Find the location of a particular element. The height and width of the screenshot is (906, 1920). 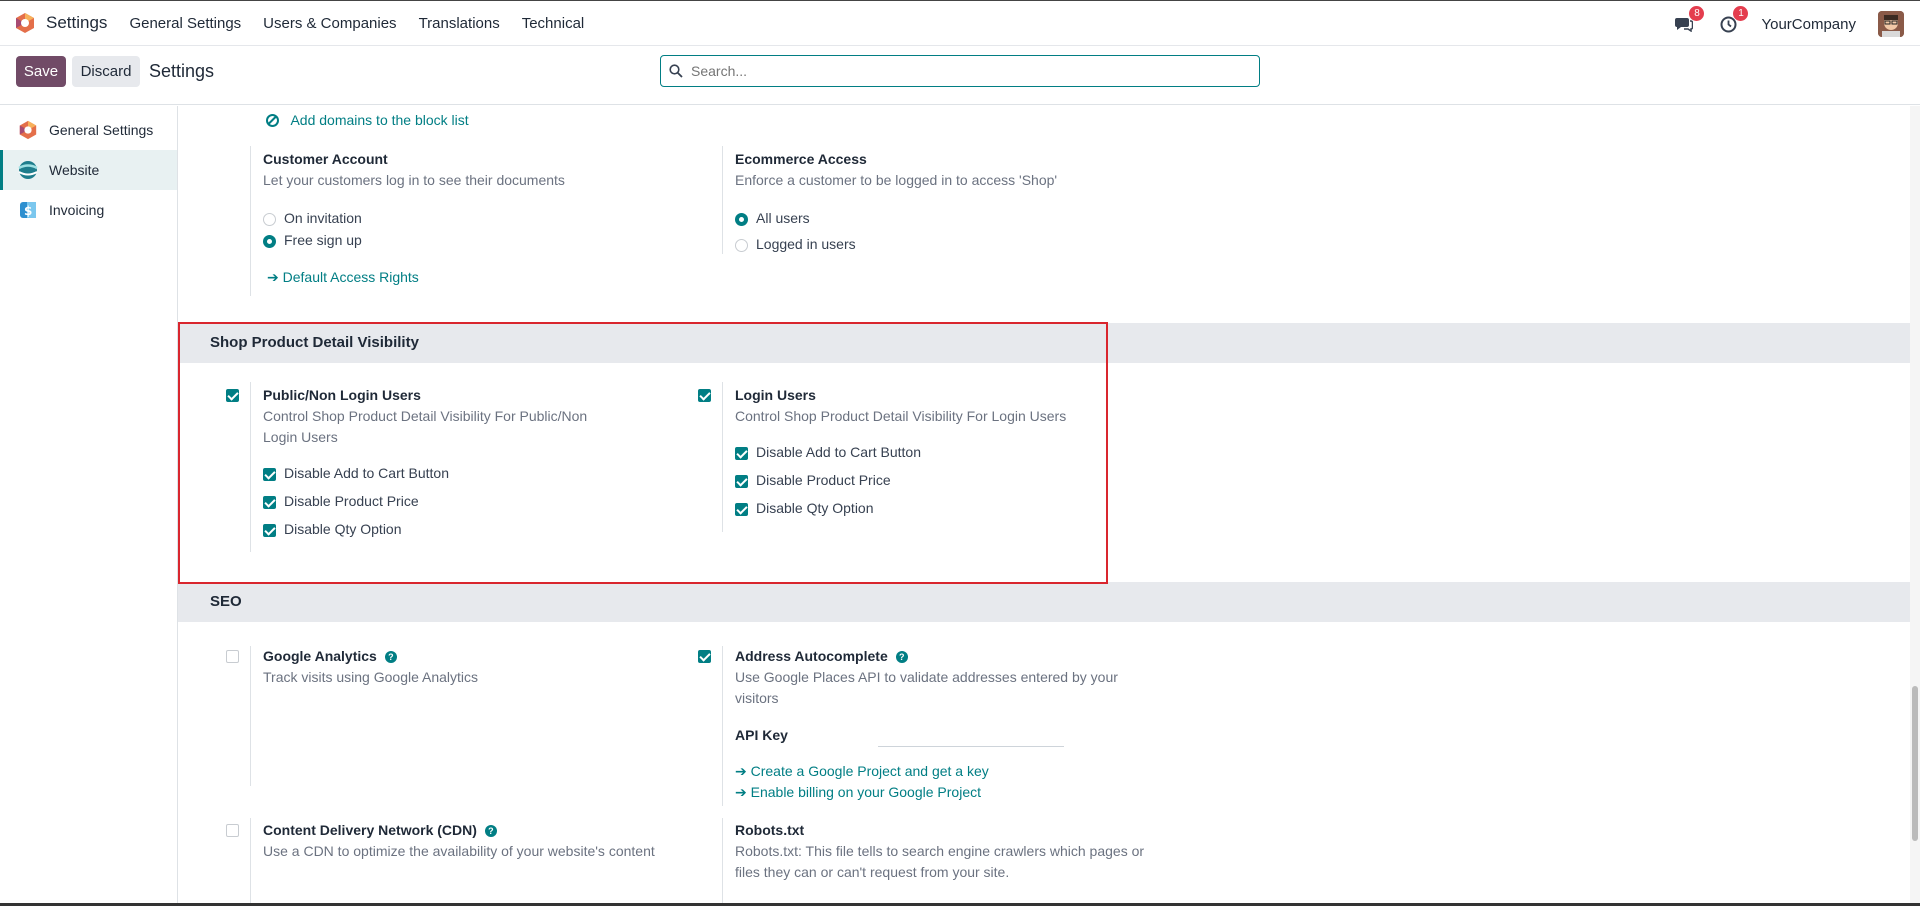

invoicing-icon: $ is located at coordinates (28, 210).